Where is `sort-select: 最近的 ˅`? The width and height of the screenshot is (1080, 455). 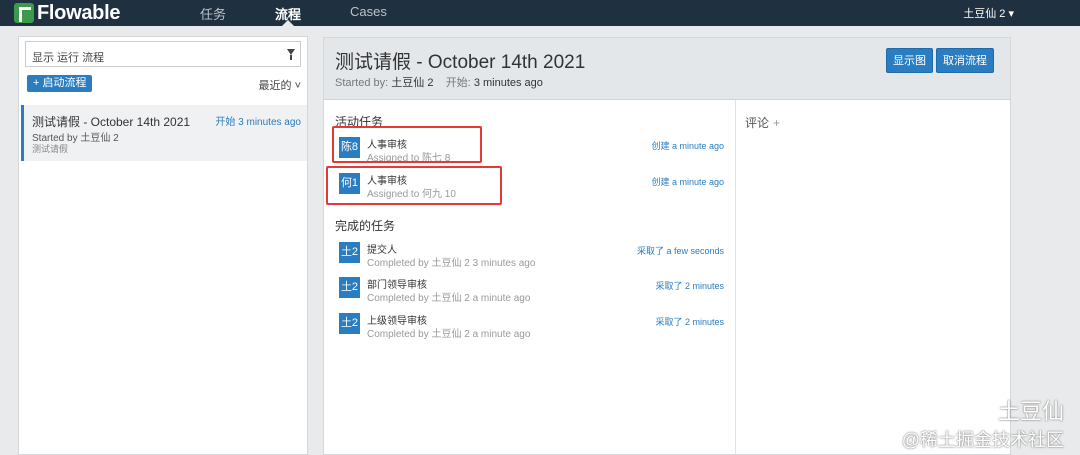 sort-select: 最近的 ˅ is located at coordinates (280, 85).